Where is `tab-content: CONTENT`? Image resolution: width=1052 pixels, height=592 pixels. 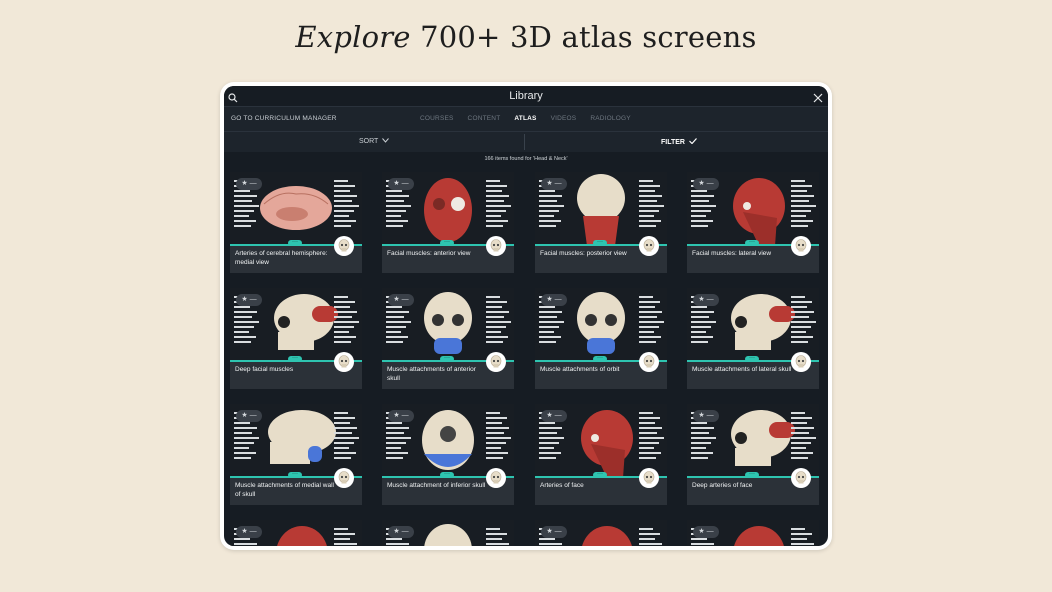
tab-content: CONTENT is located at coordinates (484, 118).